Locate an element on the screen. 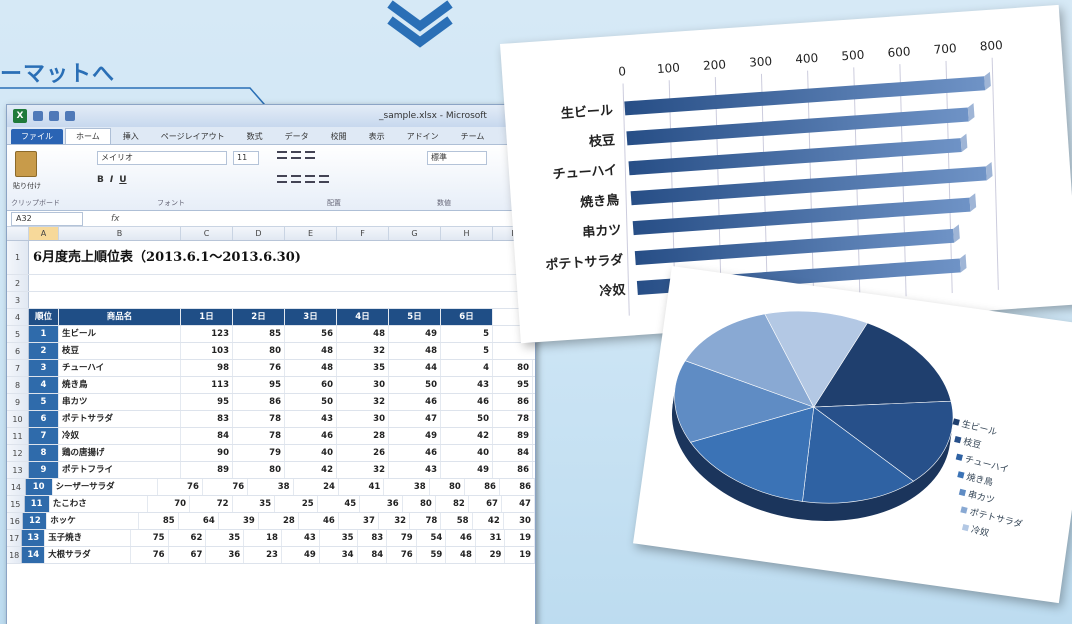 The image size is (1072, 624). rank-cell: 13 is located at coordinates (34, 538).